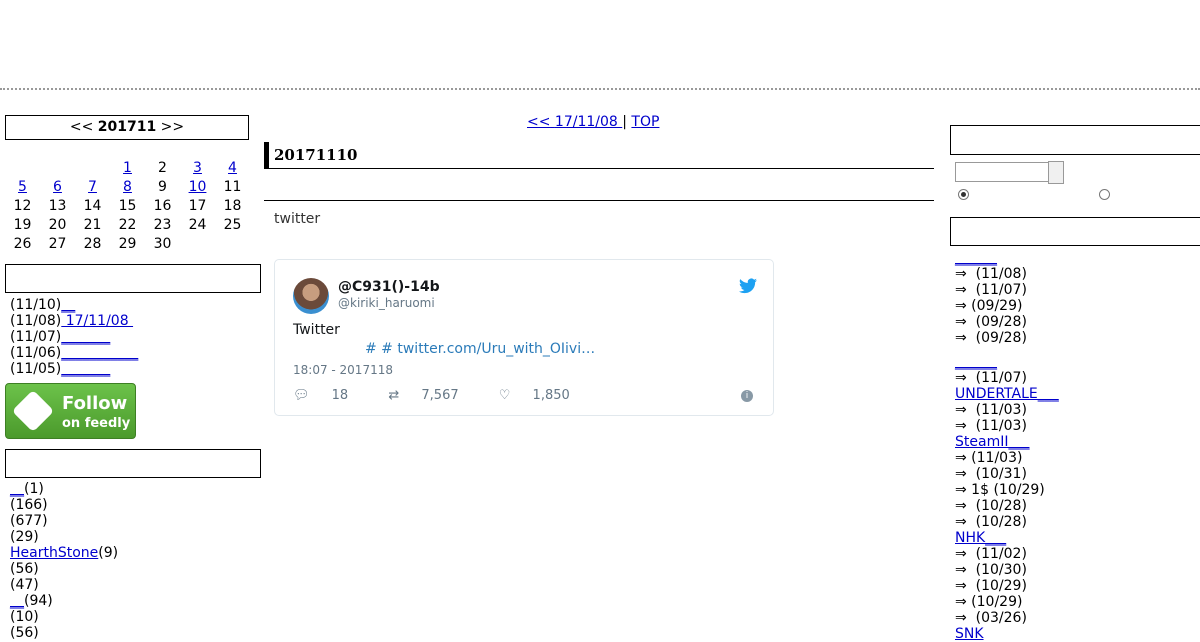  I want to click on calendar-month: 201711, so click(127, 127).